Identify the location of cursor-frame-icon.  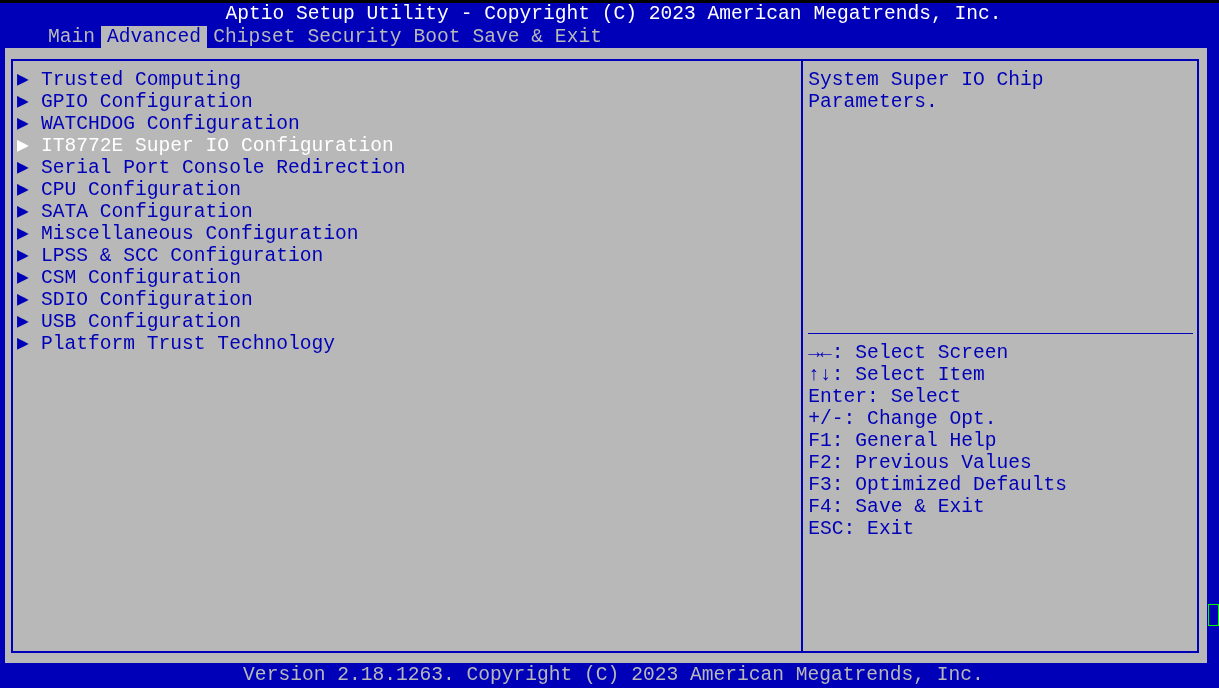
(1213, 615).